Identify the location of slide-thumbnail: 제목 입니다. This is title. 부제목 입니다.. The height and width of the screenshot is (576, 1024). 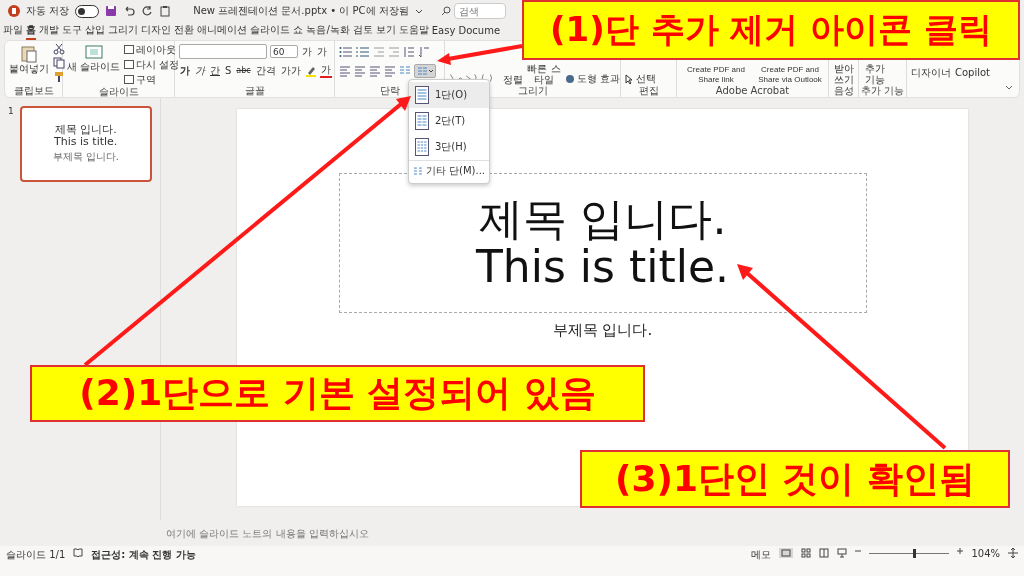
(85, 144).